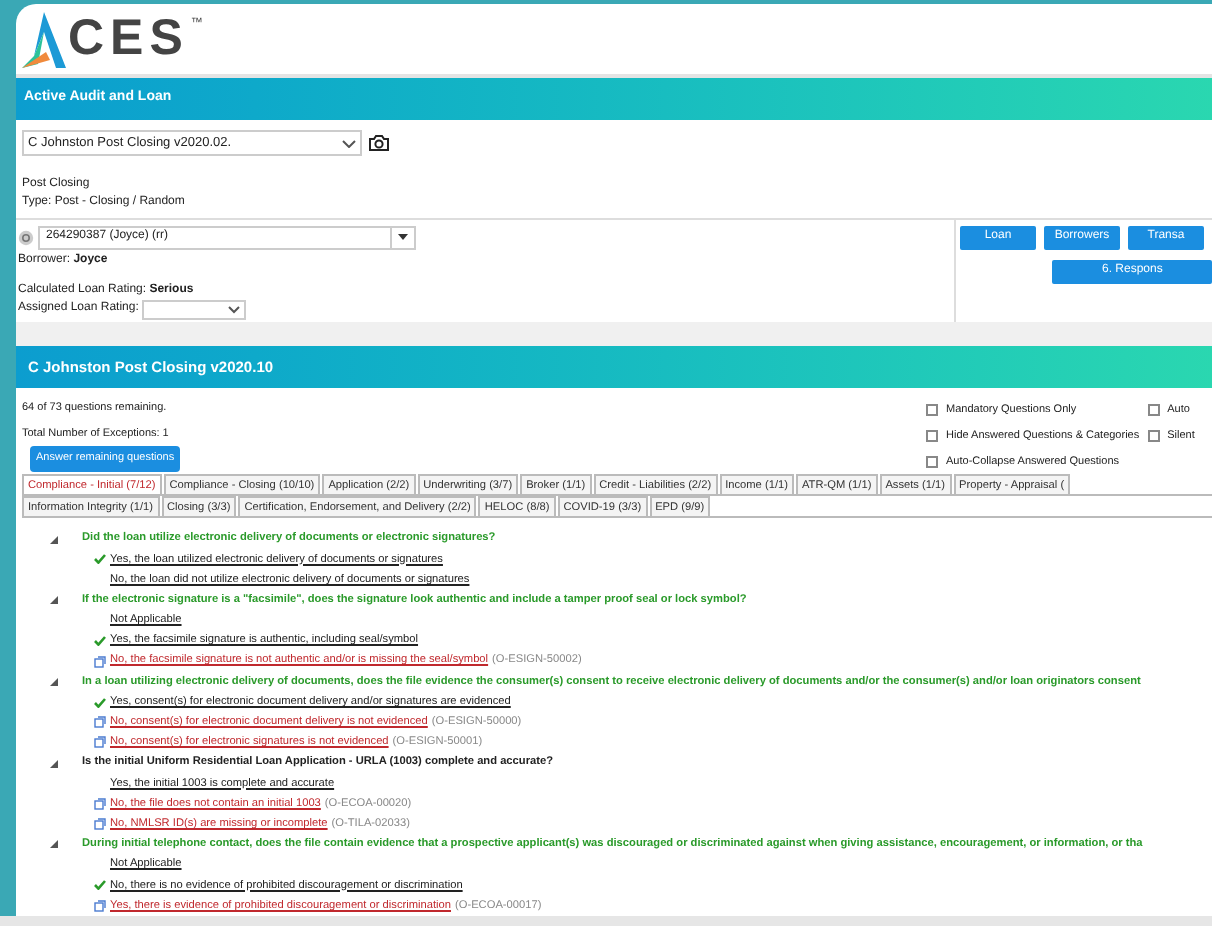 The height and width of the screenshot is (926, 1212). Describe the element at coordinates (128, 39) in the screenshot. I see `logo-text: CES` at that location.